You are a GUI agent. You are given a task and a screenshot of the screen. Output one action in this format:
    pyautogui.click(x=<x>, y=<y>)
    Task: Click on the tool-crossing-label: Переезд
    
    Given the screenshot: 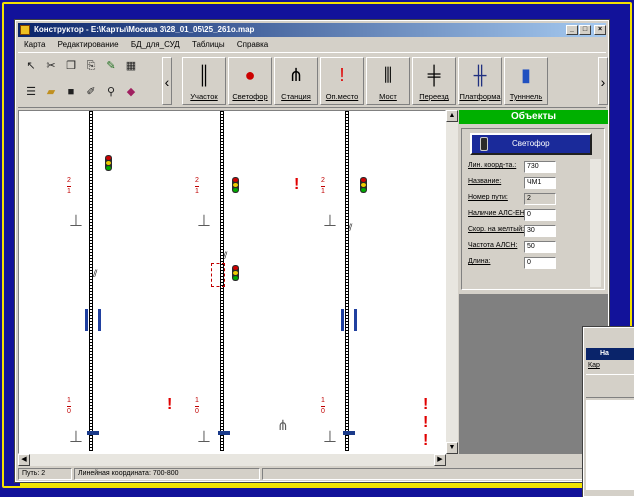 What is the action you would take?
    pyautogui.click(x=434, y=96)
    